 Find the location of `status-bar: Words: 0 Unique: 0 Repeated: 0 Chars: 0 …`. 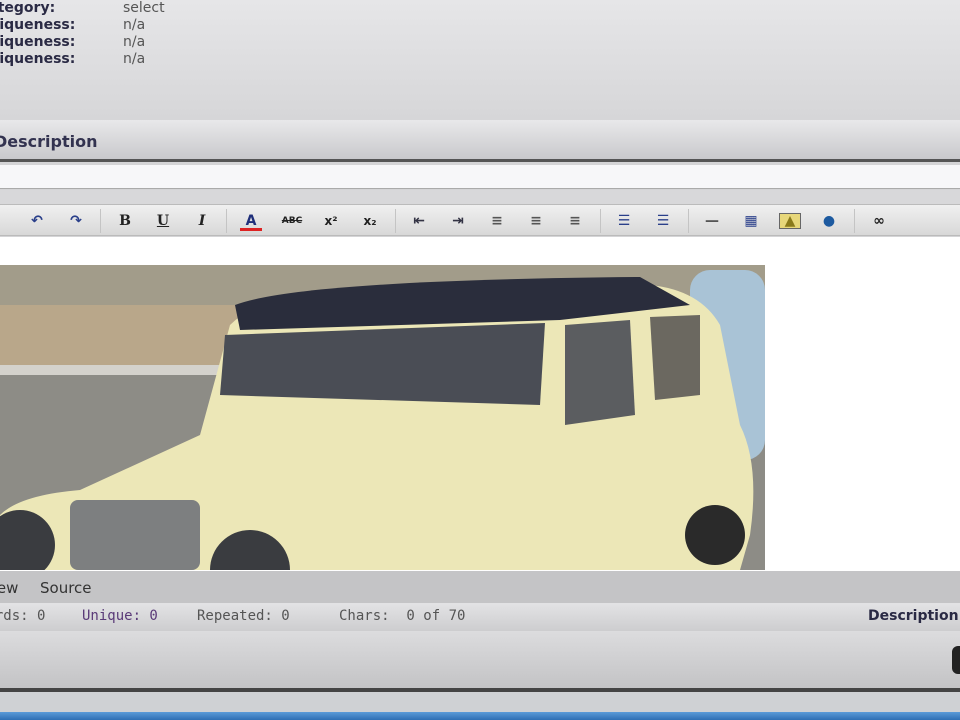

status-bar: Words: 0 Unique: 0 Repeated: 0 Chars: 0 … is located at coordinates (480, 617).